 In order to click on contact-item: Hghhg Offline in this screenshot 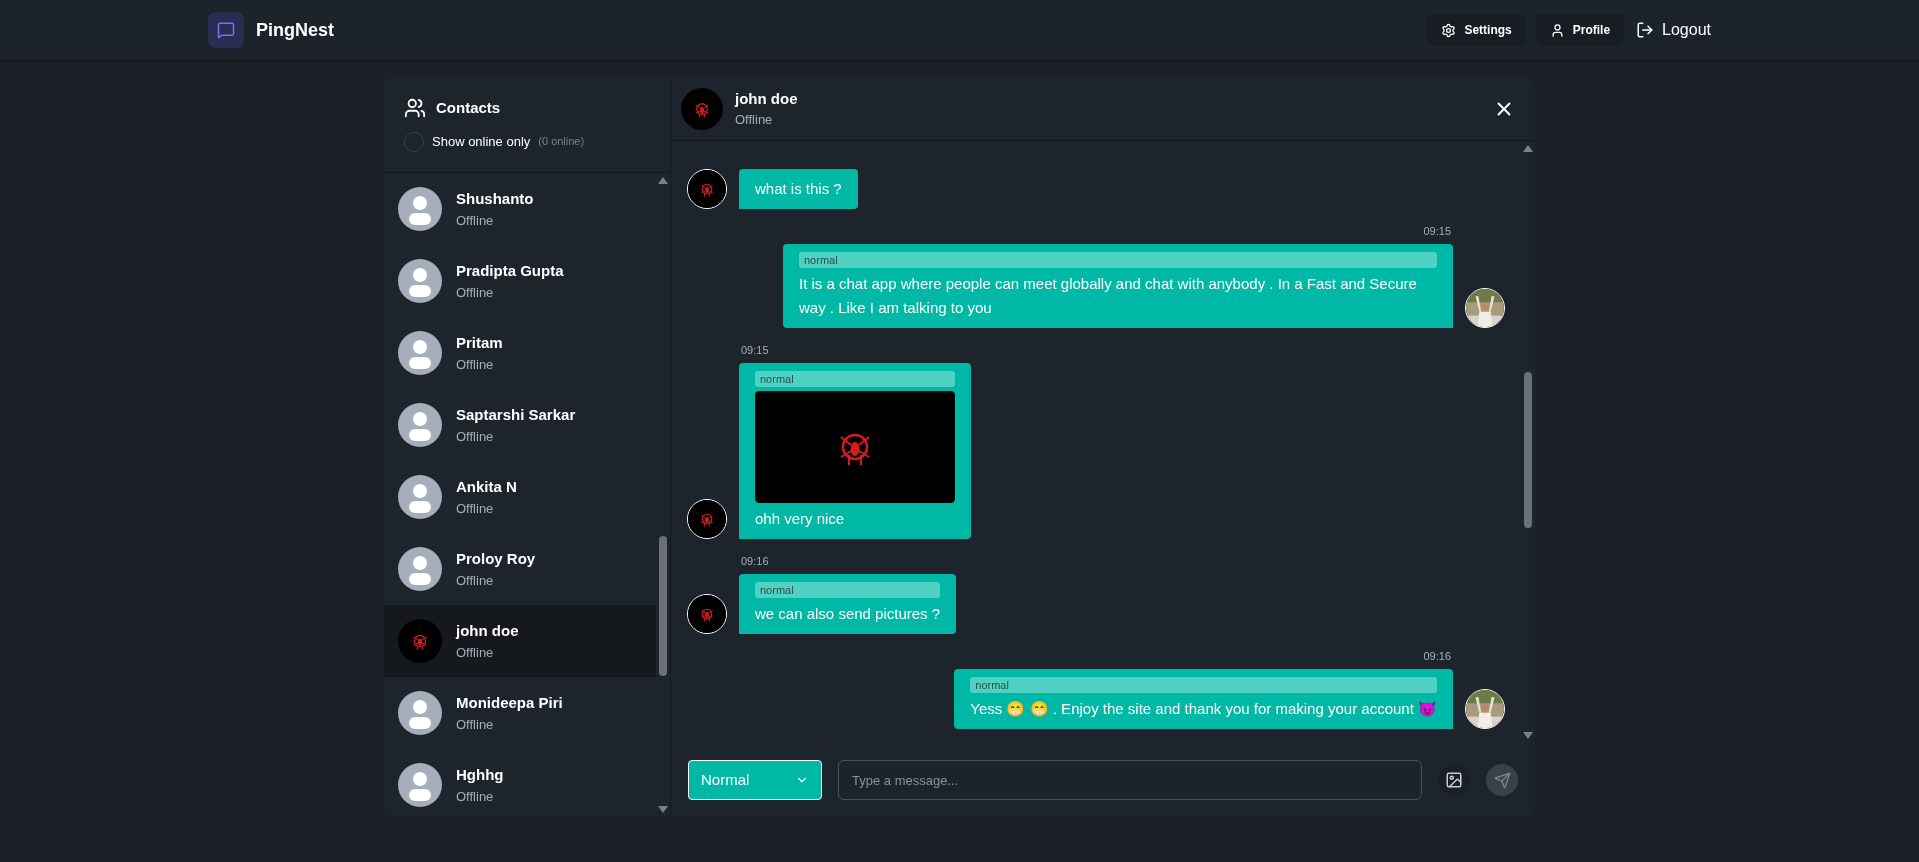, I will do `click(520, 783)`.